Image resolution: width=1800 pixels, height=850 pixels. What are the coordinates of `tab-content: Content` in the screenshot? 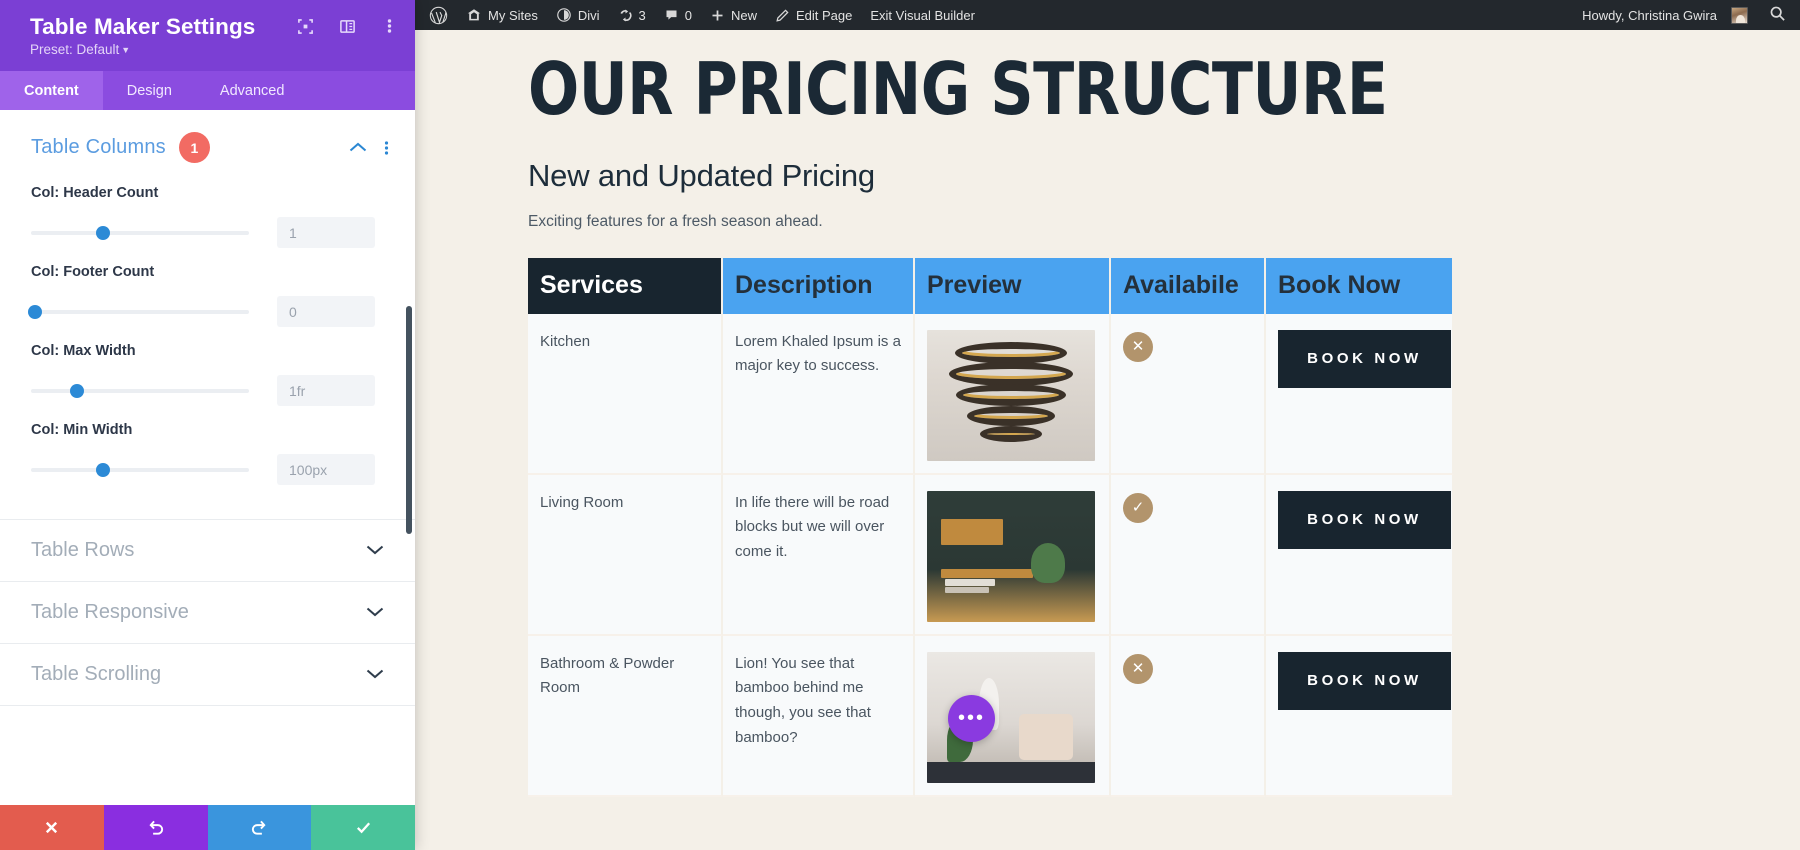 It's located at (51, 91).